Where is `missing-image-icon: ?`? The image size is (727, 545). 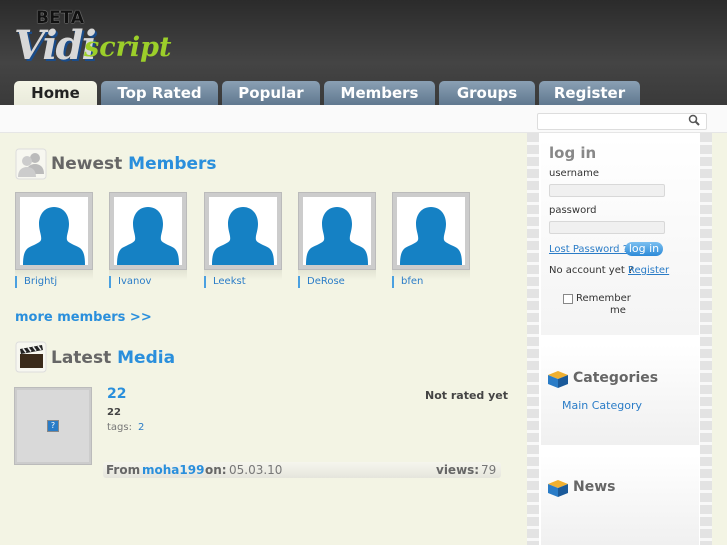
missing-image-icon: ? is located at coordinates (53, 426).